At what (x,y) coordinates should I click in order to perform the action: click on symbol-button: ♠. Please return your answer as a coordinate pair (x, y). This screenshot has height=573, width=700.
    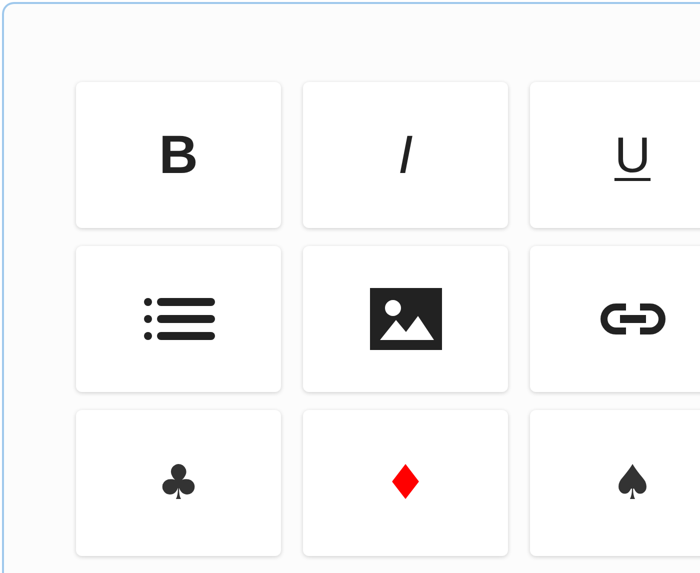
    Looking at the image, I should click on (615, 483).